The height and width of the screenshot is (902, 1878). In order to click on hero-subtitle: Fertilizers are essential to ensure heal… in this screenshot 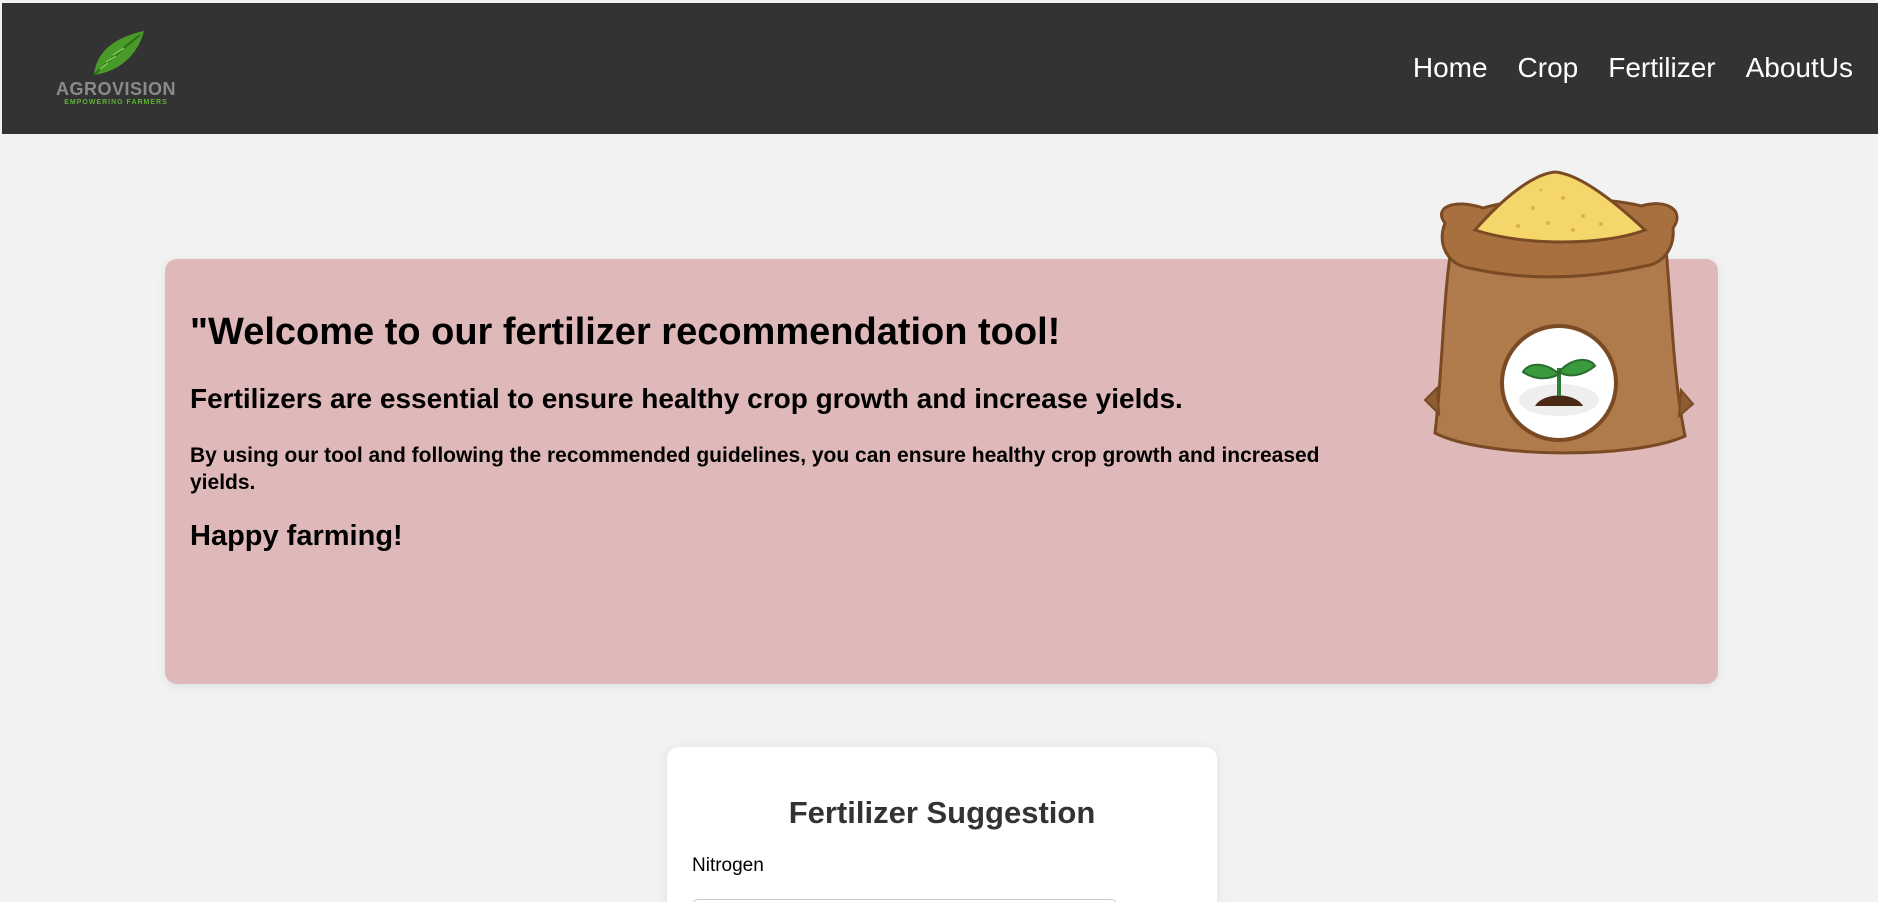, I will do `click(686, 398)`.